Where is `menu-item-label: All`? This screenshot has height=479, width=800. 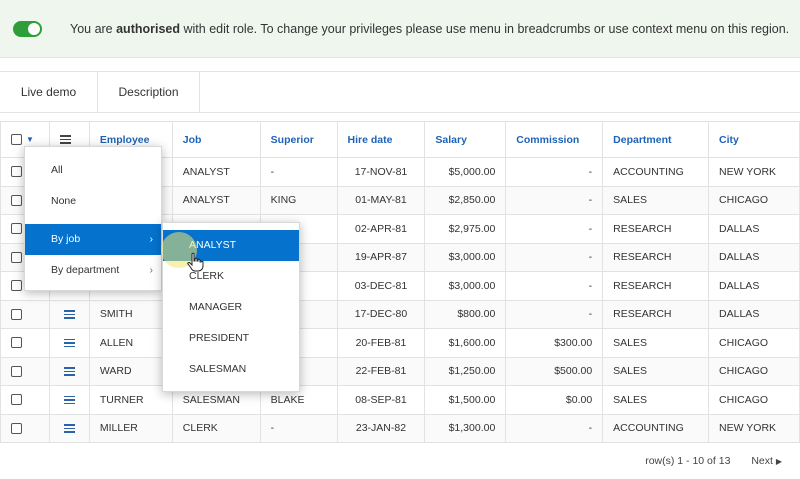
menu-item-label: All is located at coordinates (57, 170).